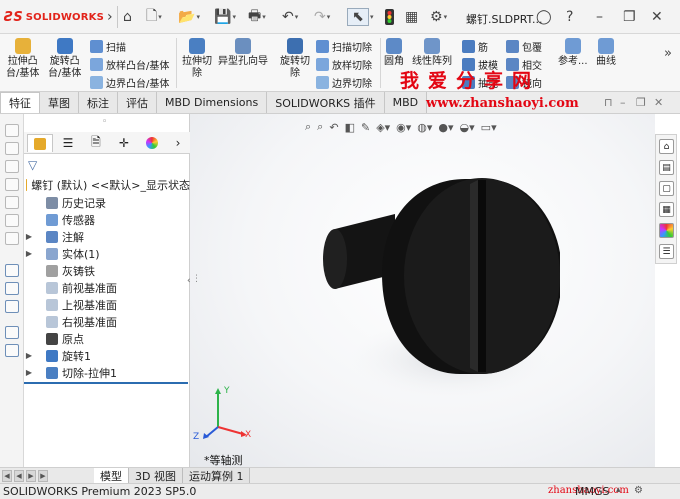  I want to click on strip-tool-8-icon, so click(12, 270).